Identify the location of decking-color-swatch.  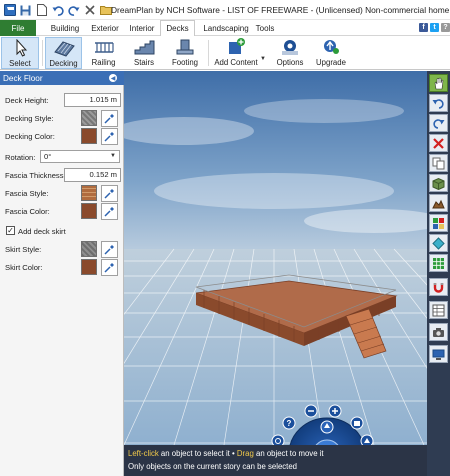
(89, 136).